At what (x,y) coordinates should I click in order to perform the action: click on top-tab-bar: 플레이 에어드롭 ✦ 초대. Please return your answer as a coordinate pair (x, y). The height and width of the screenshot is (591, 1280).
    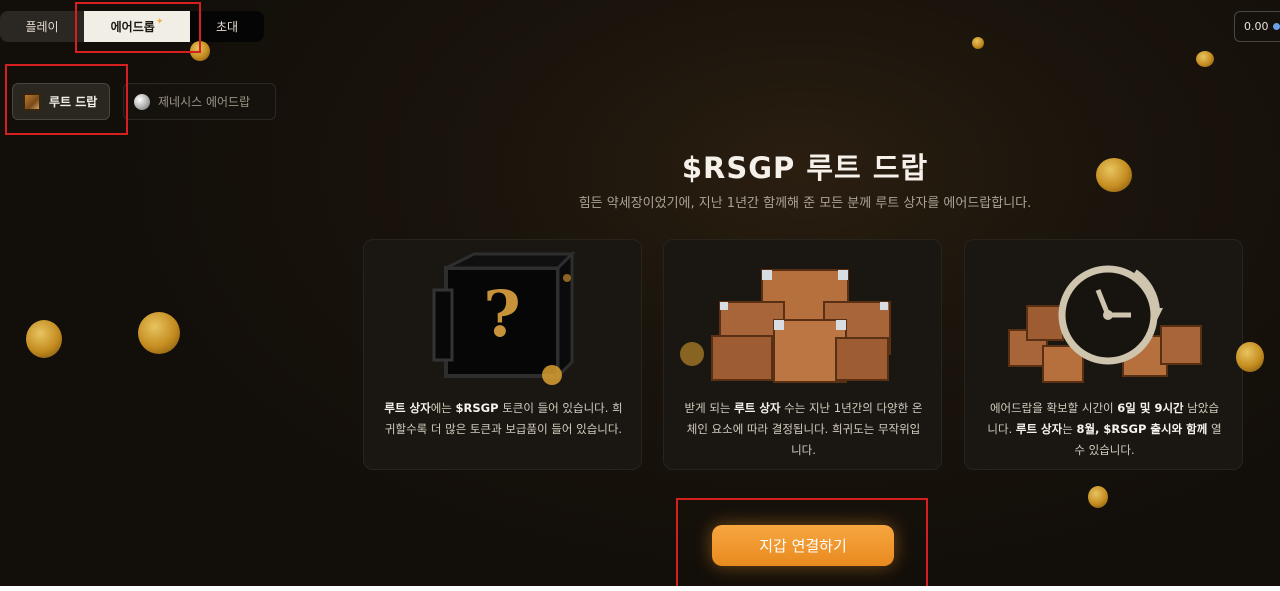
    Looking at the image, I should click on (132, 26).